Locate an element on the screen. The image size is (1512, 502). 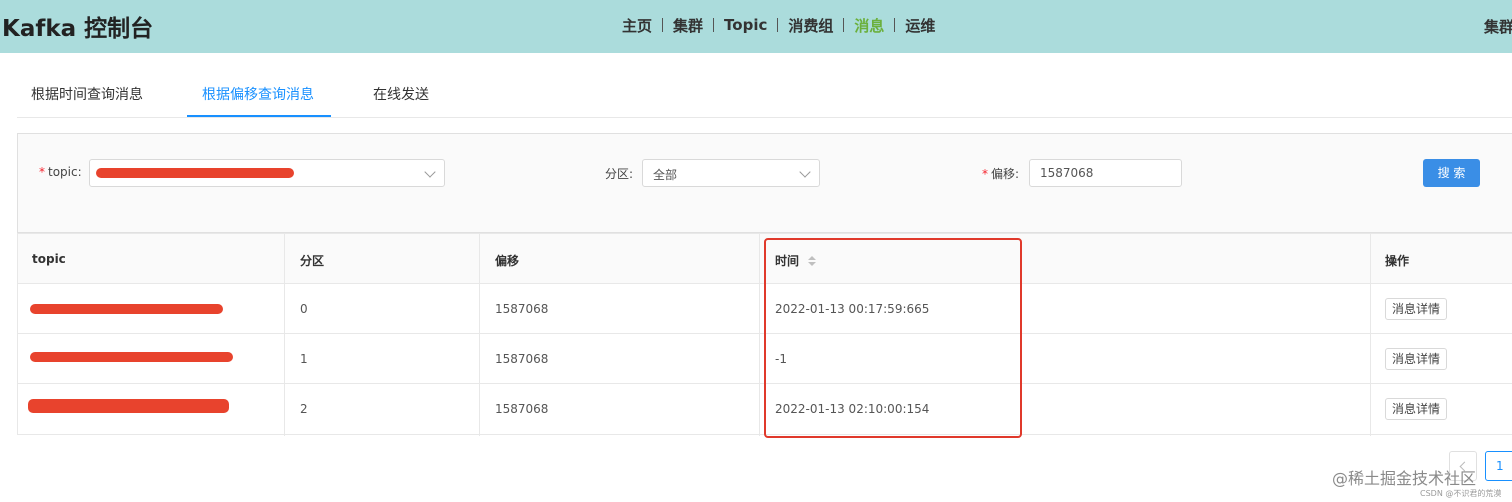
search-button: 搜 索 is located at coordinates (1451, 173).